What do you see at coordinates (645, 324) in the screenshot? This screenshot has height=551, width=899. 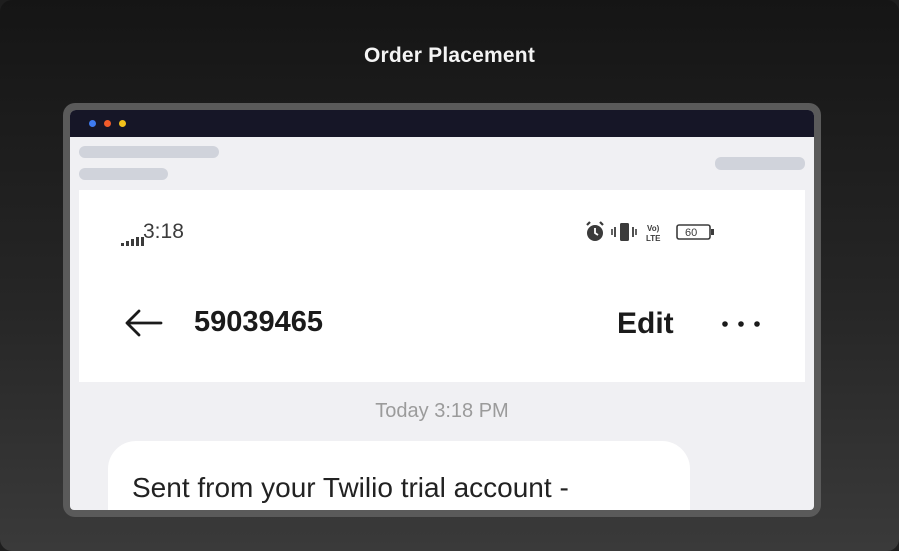 I see `edit-button: Edit` at bounding box center [645, 324].